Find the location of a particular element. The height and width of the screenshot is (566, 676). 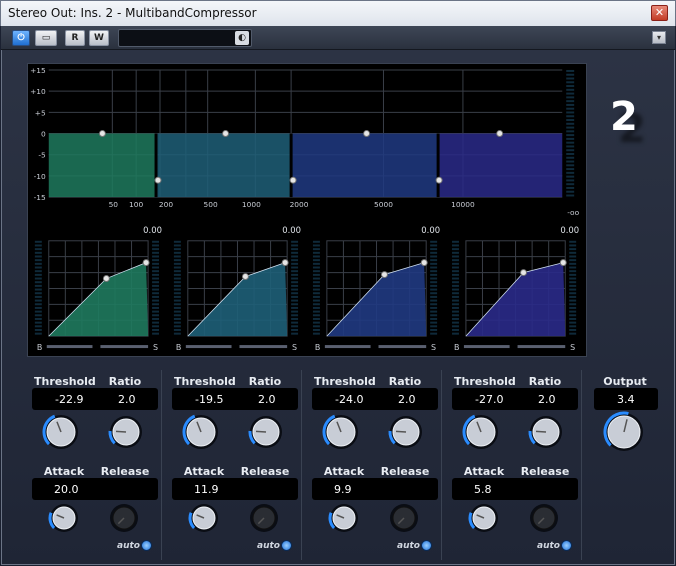

bypass-icon: ▭ is located at coordinates (46, 38).